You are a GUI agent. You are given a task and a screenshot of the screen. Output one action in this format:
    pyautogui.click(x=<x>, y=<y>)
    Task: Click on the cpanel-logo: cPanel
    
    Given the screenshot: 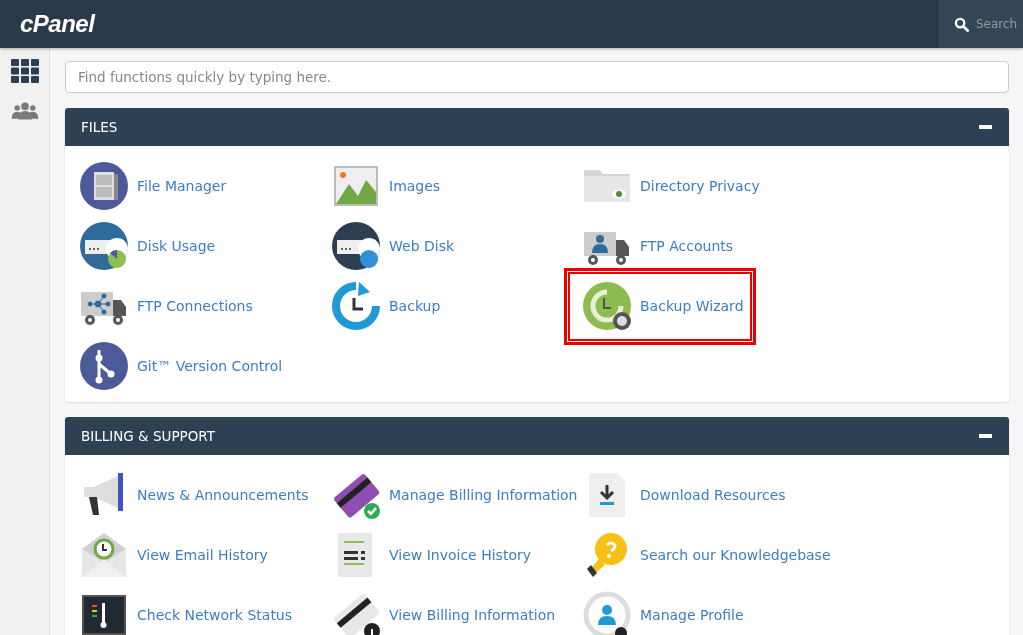 What is the action you would take?
    pyautogui.click(x=57, y=24)
    